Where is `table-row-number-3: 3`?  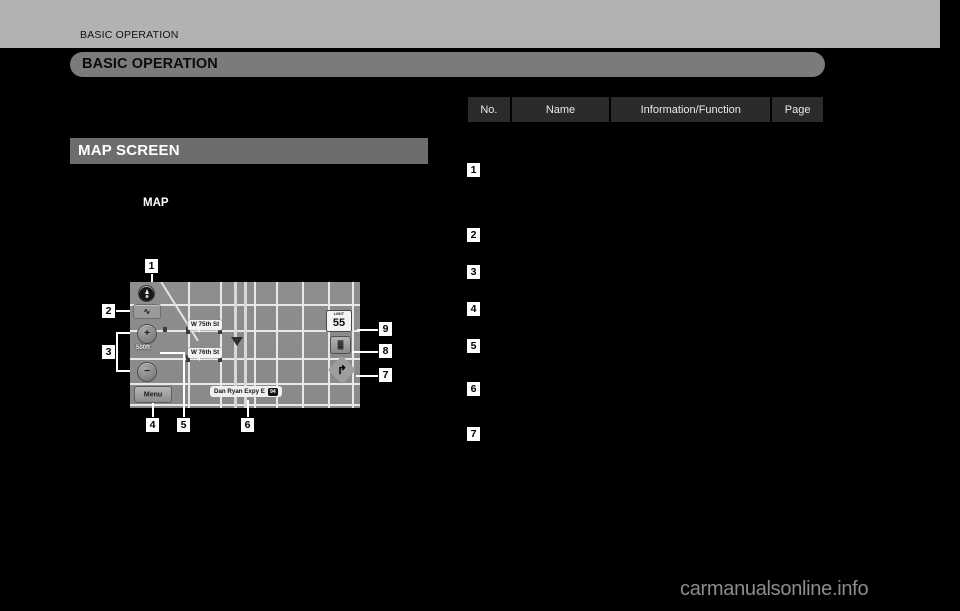 table-row-number-3: 3 is located at coordinates (473, 272).